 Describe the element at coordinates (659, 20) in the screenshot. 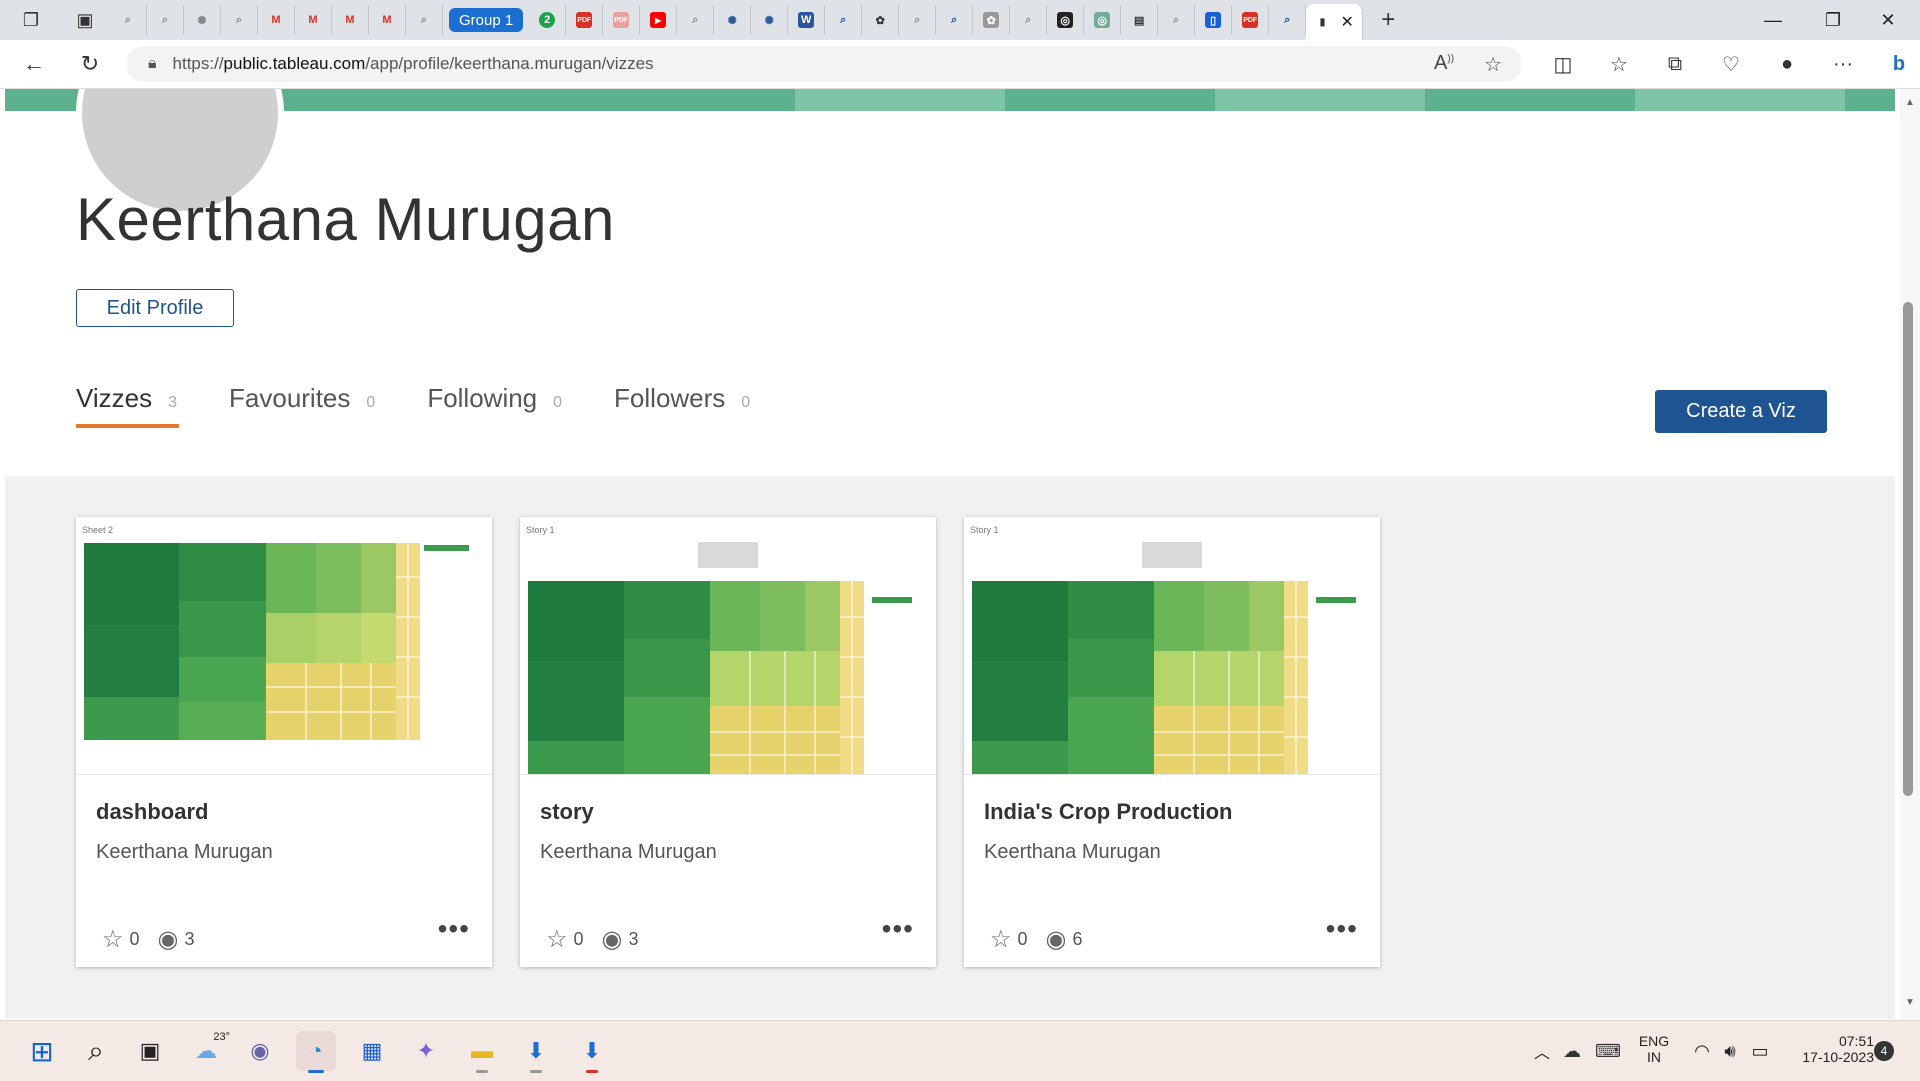

I see `browser-tab: ▶` at that location.